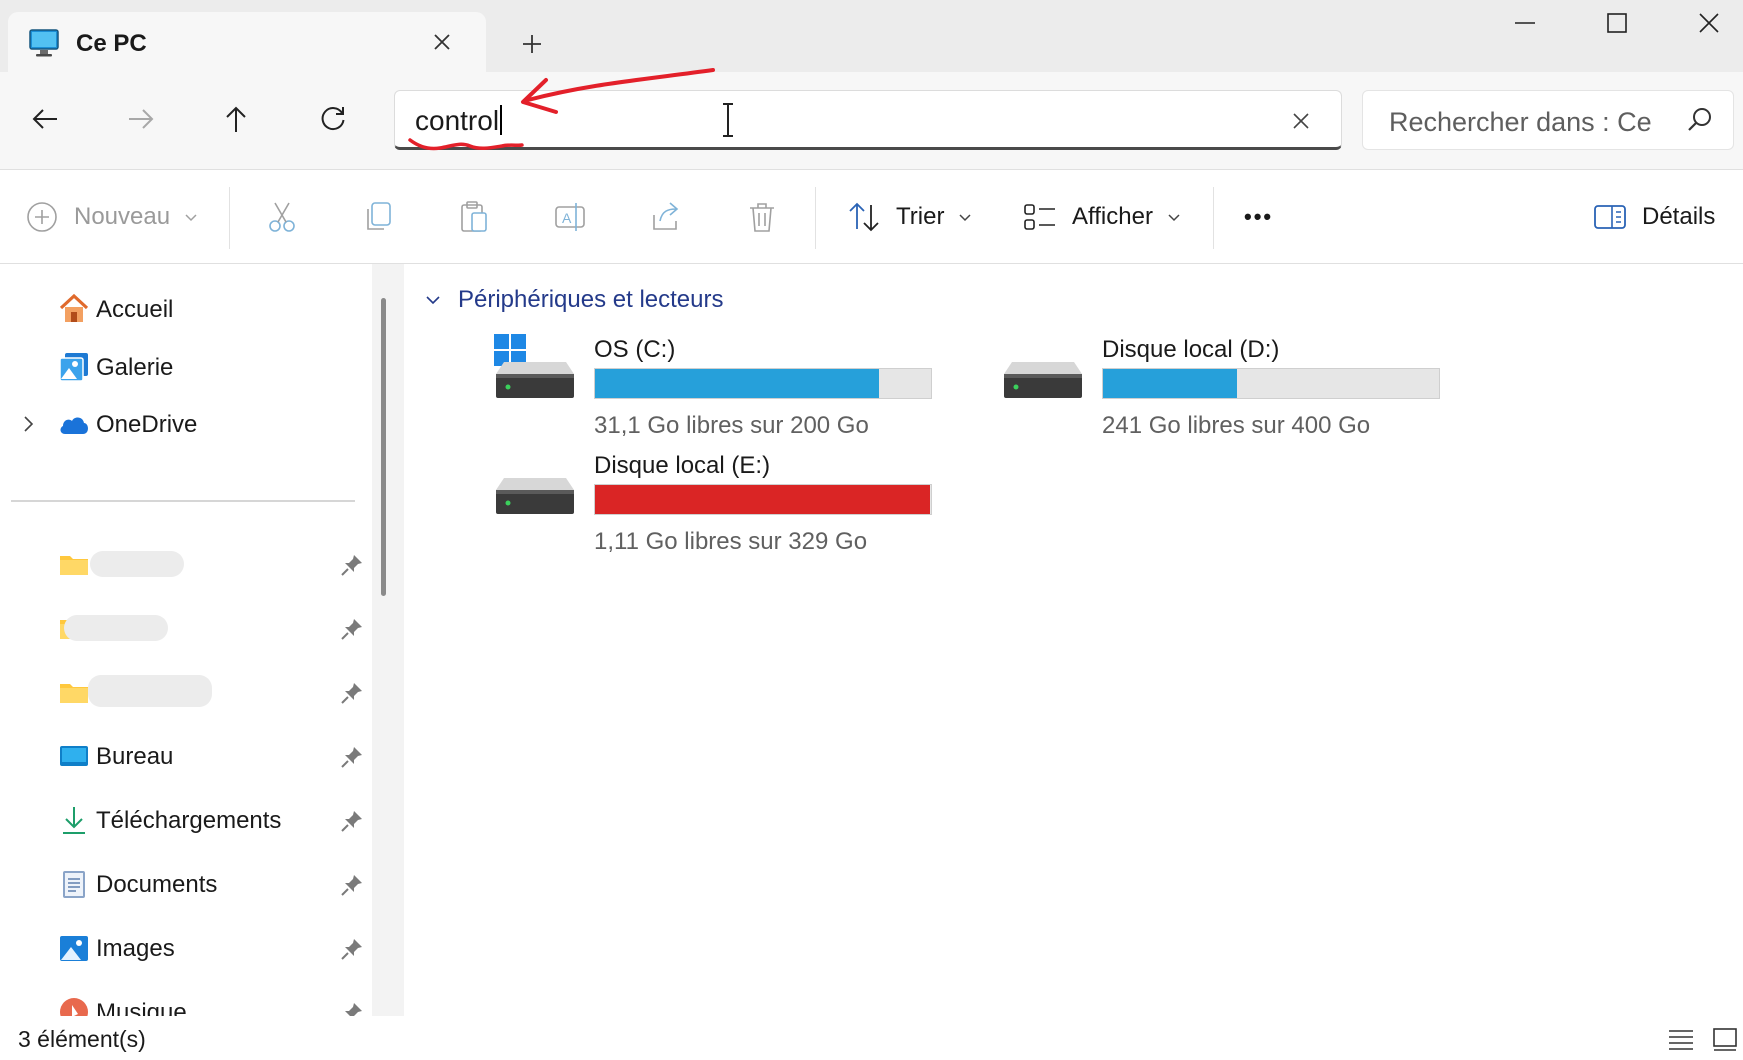 The height and width of the screenshot is (1060, 1743). I want to click on folder-icon, so click(74, 693).